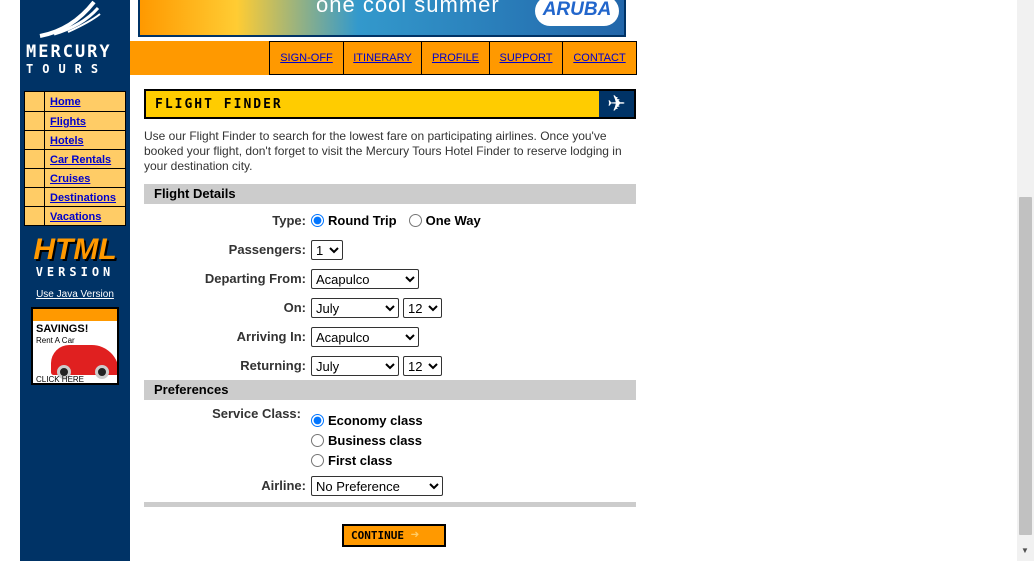 The image size is (1034, 561). What do you see at coordinates (75, 315) in the screenshot?
I see `ad-top-stripe` at bounding box center [75, 315].